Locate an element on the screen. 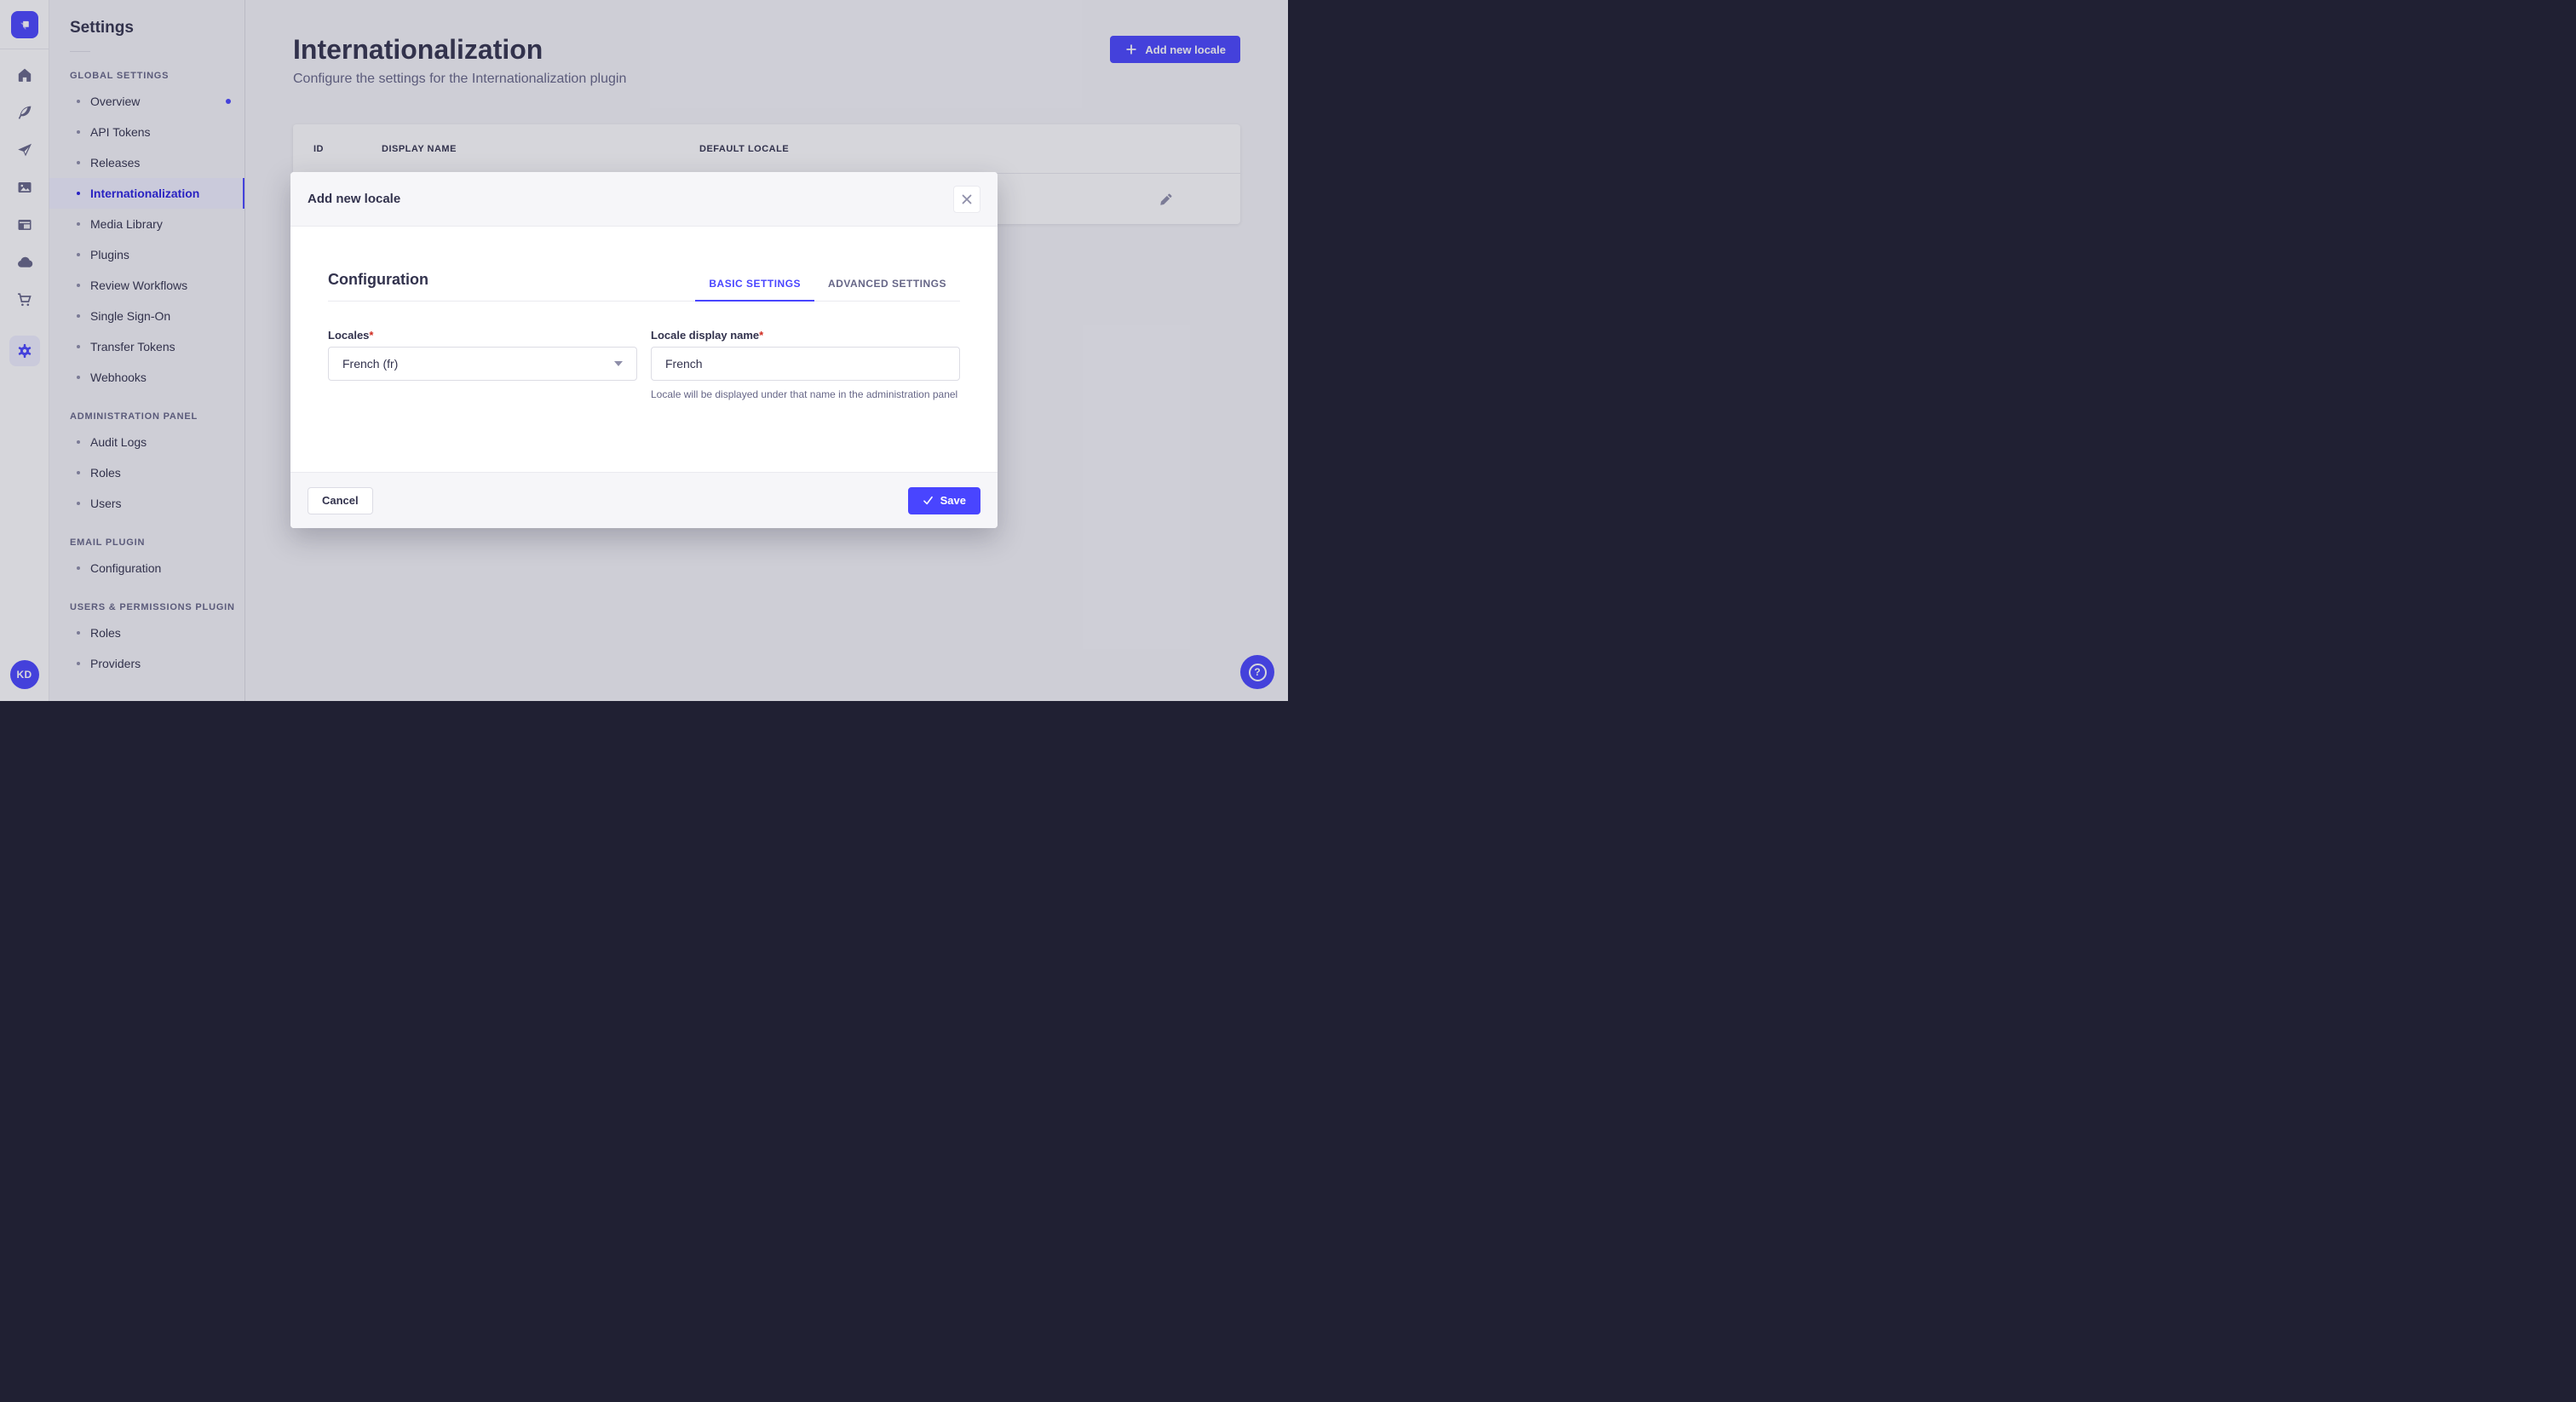 This screenshot has height=1402, width=2576. save-button: Save is located at coordinates (944, 500).